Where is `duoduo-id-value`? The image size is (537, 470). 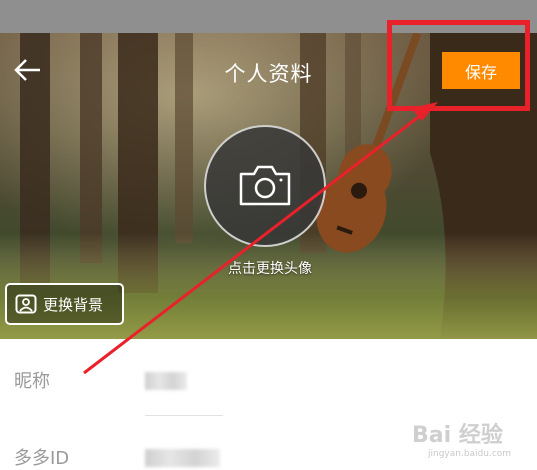 duoduo-id-value is located at coordinates (182, 458).